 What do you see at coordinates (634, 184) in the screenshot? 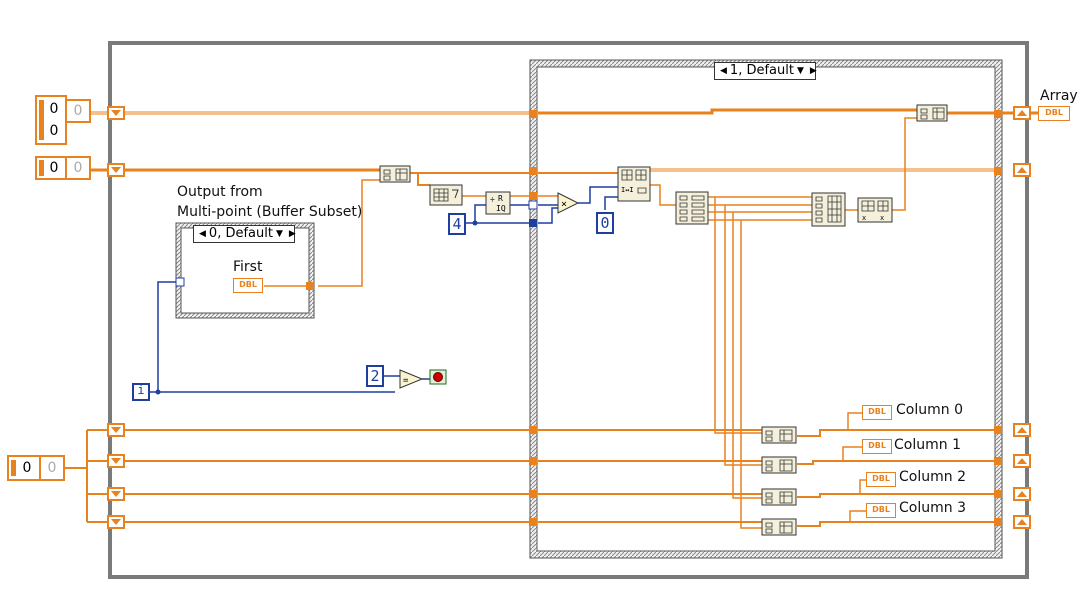
I see `array-subset-node: I↔I` at bounding box center [634, 184].